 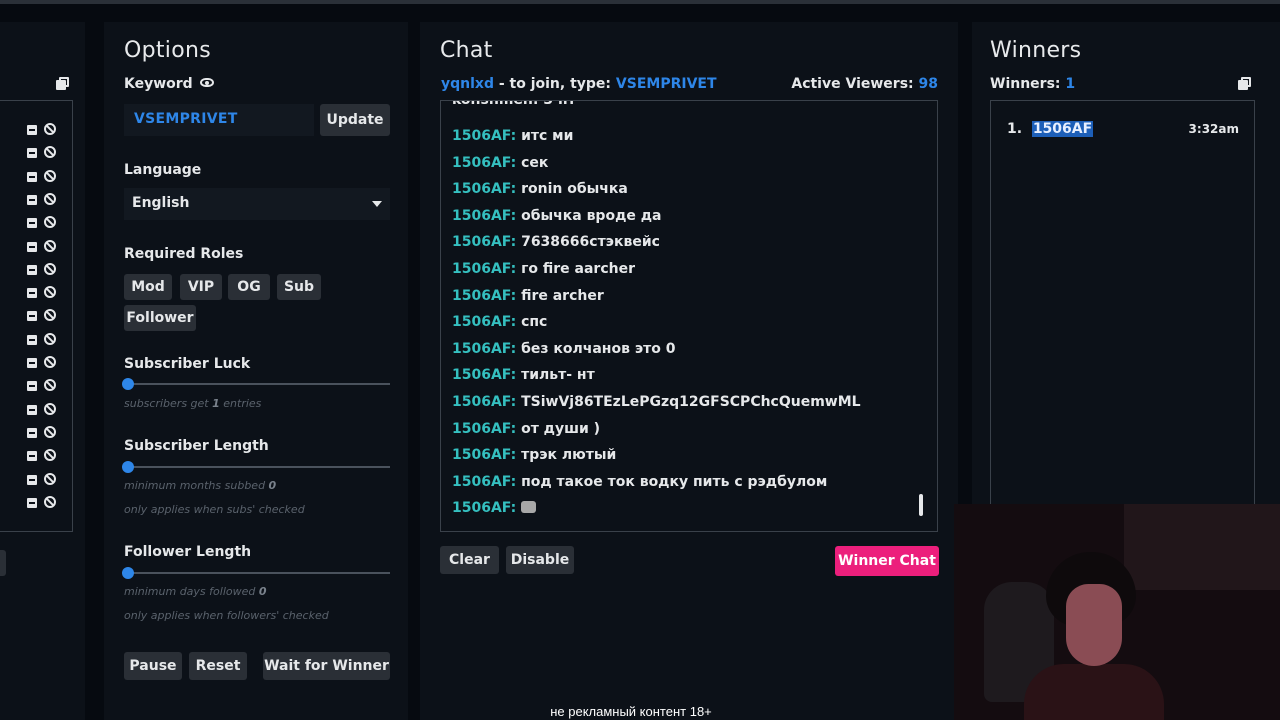 What do you see at coordinates (1062, 129) in the screenshot?
I see `winner-name: 1506AF` at bounding box center [1062, 129].